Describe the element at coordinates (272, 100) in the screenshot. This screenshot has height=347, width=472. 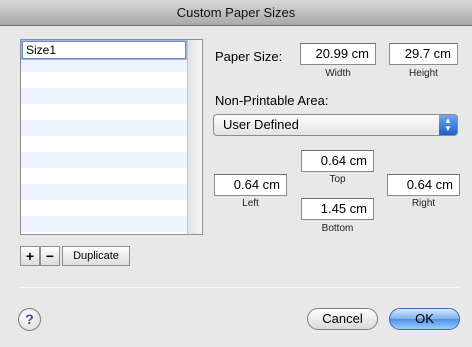
I see `non-printable-area-label: Non-Printable Area:` at that location.